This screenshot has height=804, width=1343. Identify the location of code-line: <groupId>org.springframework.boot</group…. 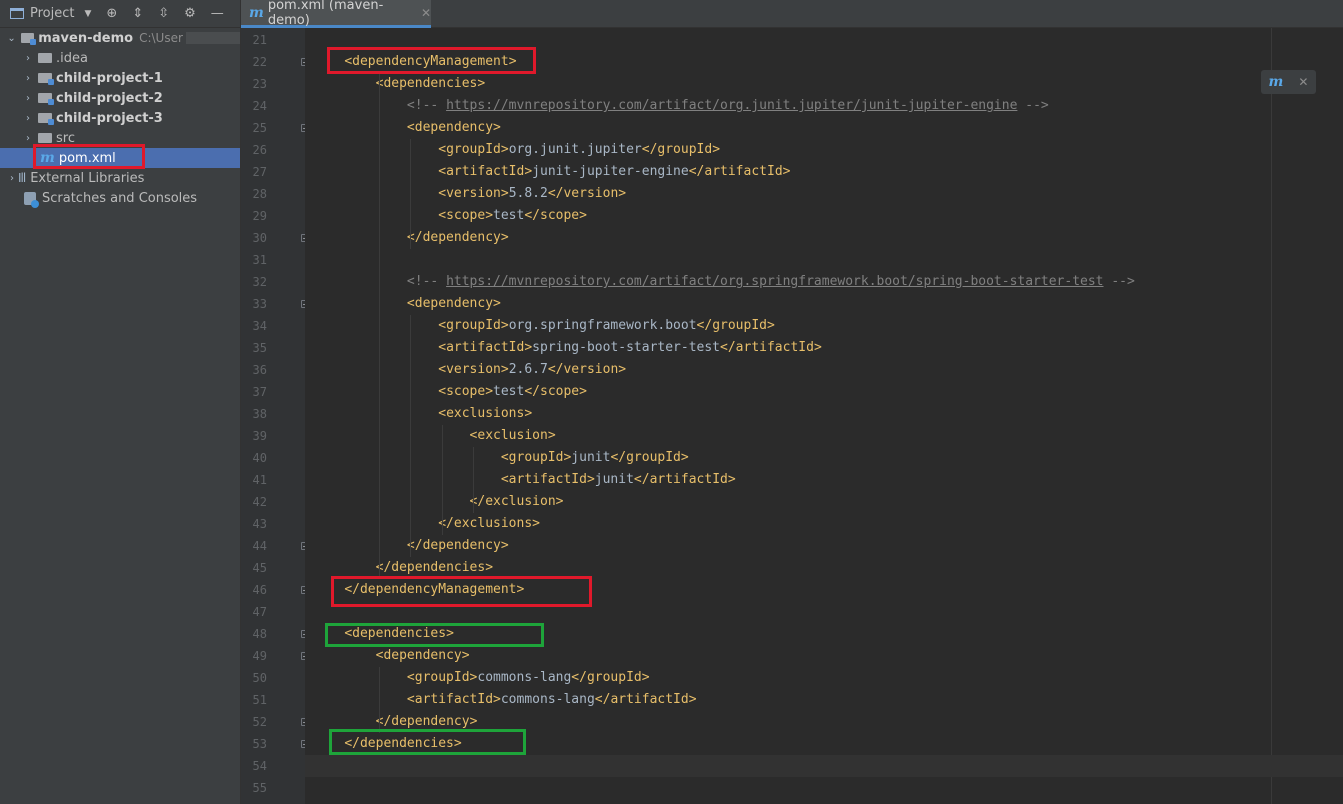
(824, 326).